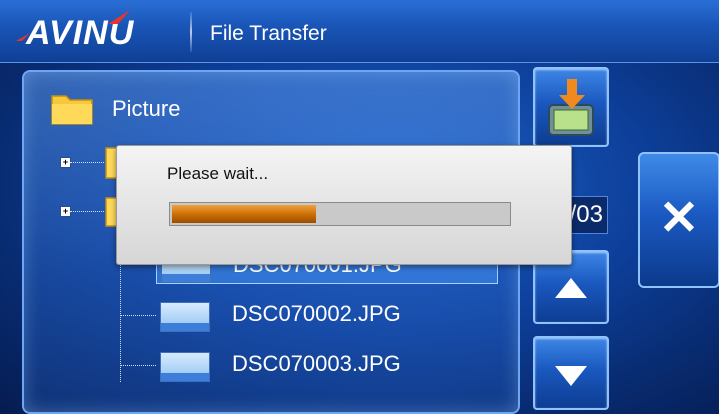 The height and width of the screenshot is (414, 719). I want to click on file-row: DSC070003.JPG, so click(326, 365).